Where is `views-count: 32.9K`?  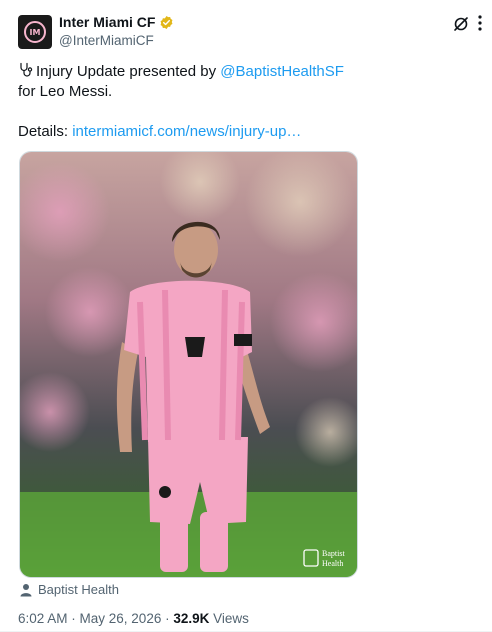 views-count: 32.9K is located at coordinates (191, 618).